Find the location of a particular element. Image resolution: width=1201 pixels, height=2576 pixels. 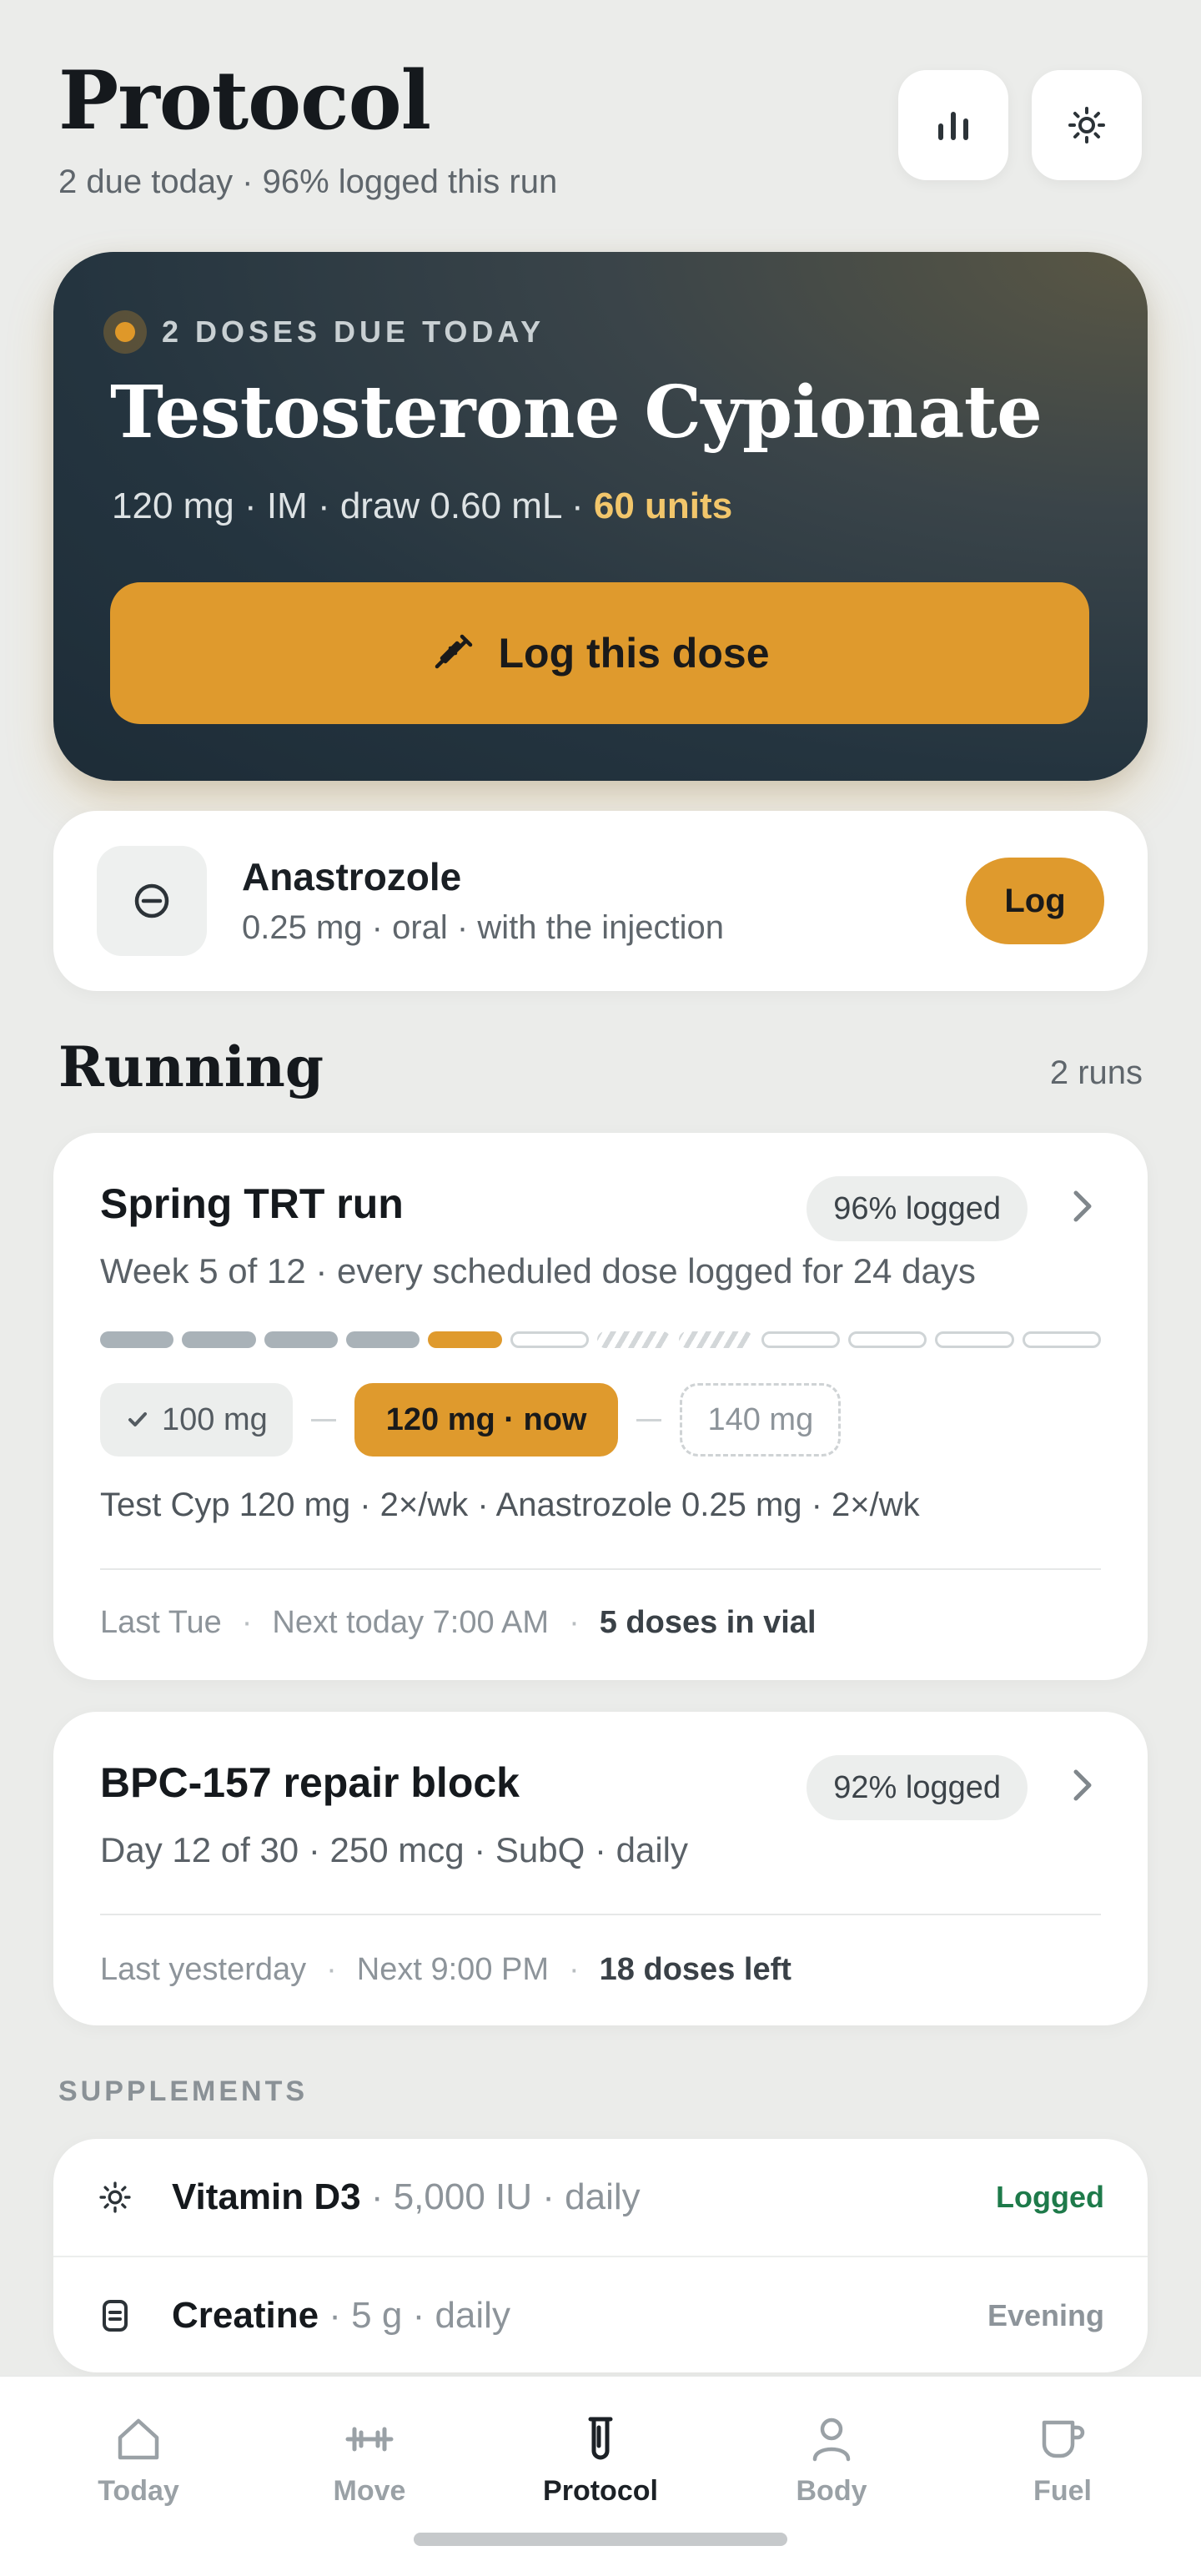

tab-today: Today is located at coordinates (138, 2459).